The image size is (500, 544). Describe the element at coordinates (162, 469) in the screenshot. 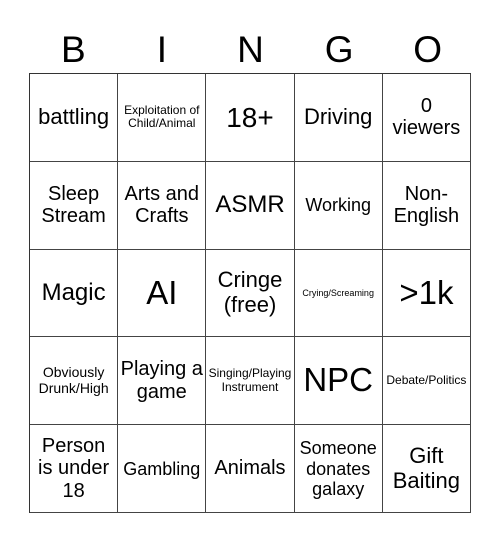

I see `bingo-cell: Gambling` at that location.